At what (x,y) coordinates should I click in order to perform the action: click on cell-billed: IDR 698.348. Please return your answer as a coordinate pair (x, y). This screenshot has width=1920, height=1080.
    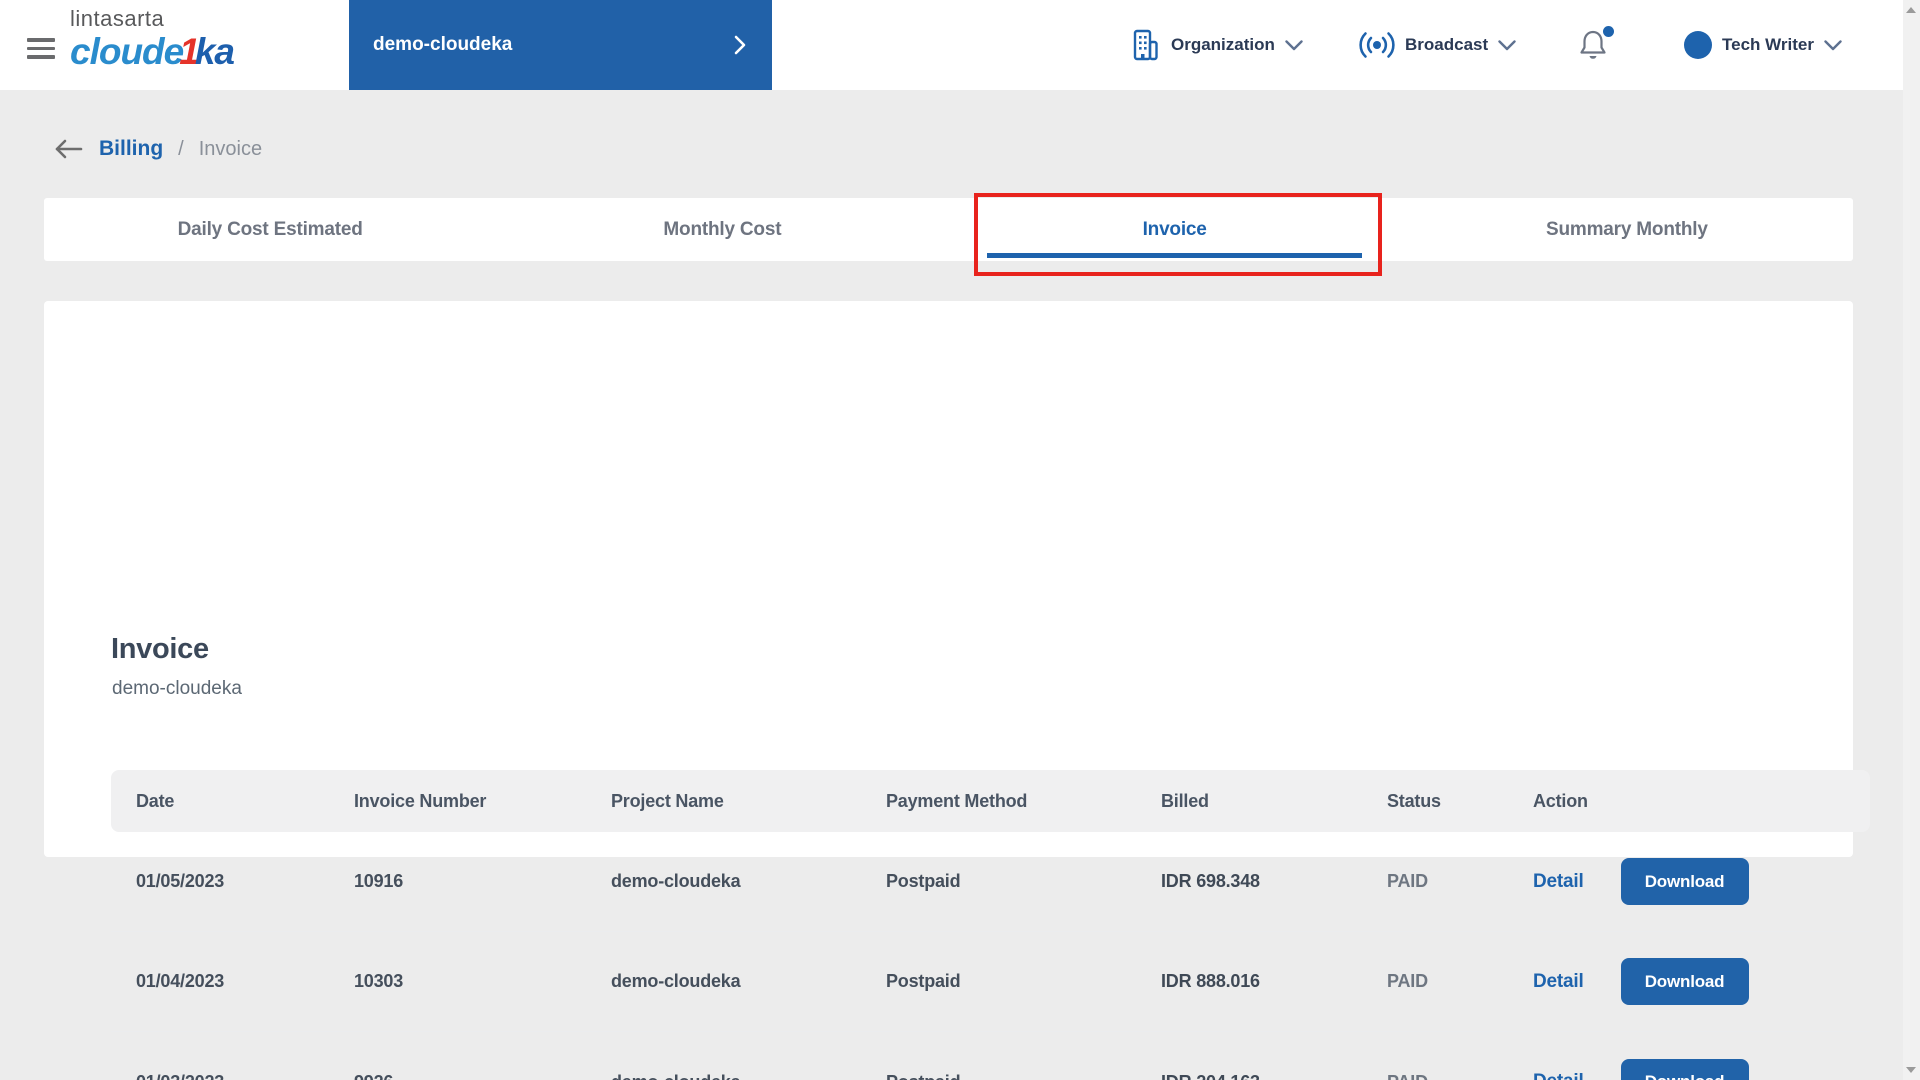
    Looking at the image, I should click on (1210, 881).